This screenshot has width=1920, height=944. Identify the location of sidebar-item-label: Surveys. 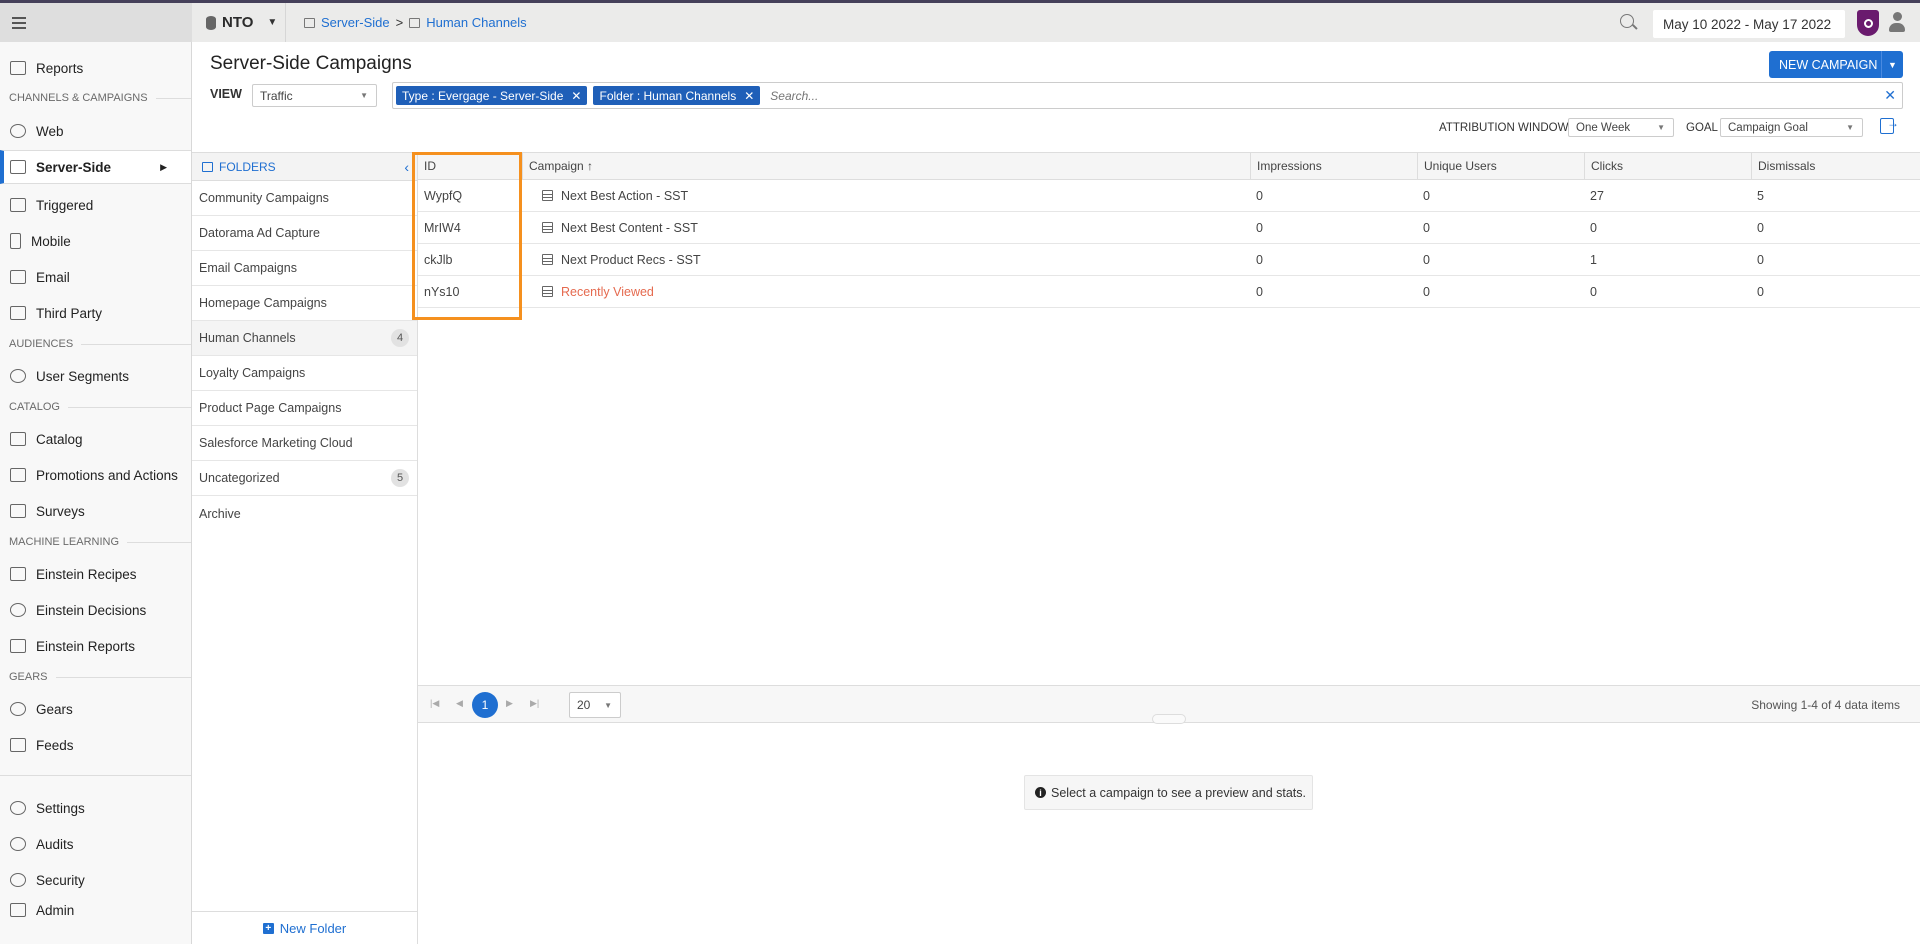
(60, 511).